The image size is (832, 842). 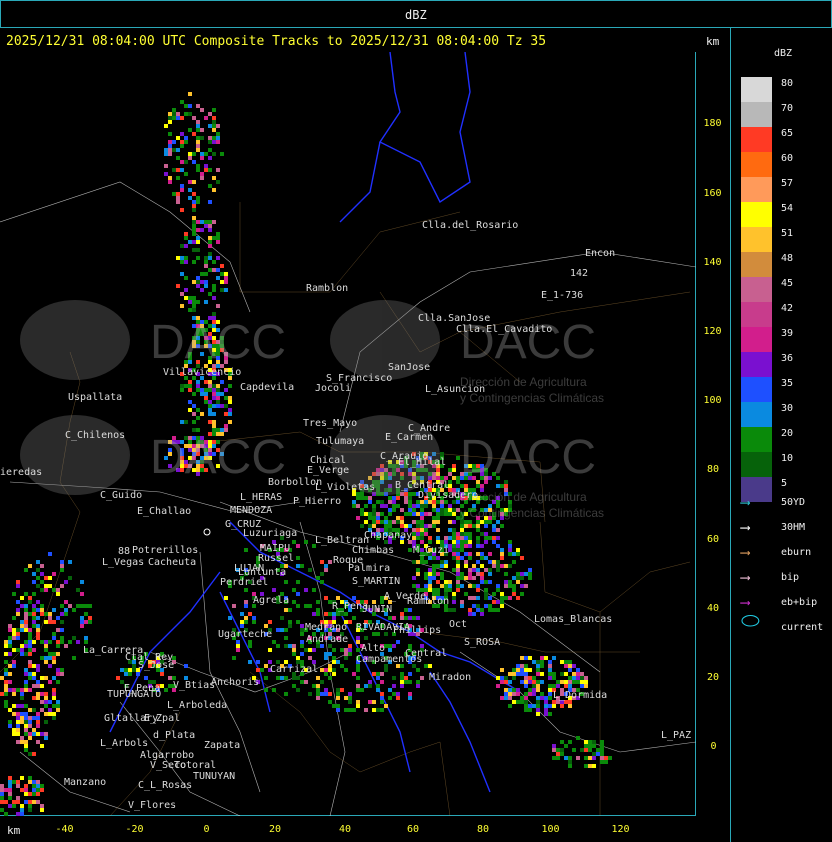 I want to click on place-label: S_MARTIN, so click(x=376, y=581).